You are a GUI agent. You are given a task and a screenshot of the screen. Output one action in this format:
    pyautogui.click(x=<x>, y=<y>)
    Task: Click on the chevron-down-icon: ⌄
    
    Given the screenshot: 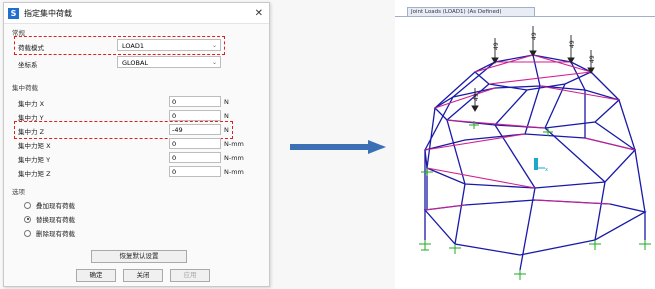 What is the action you would take?
    pyautogui.click(x=214, y=62)
    